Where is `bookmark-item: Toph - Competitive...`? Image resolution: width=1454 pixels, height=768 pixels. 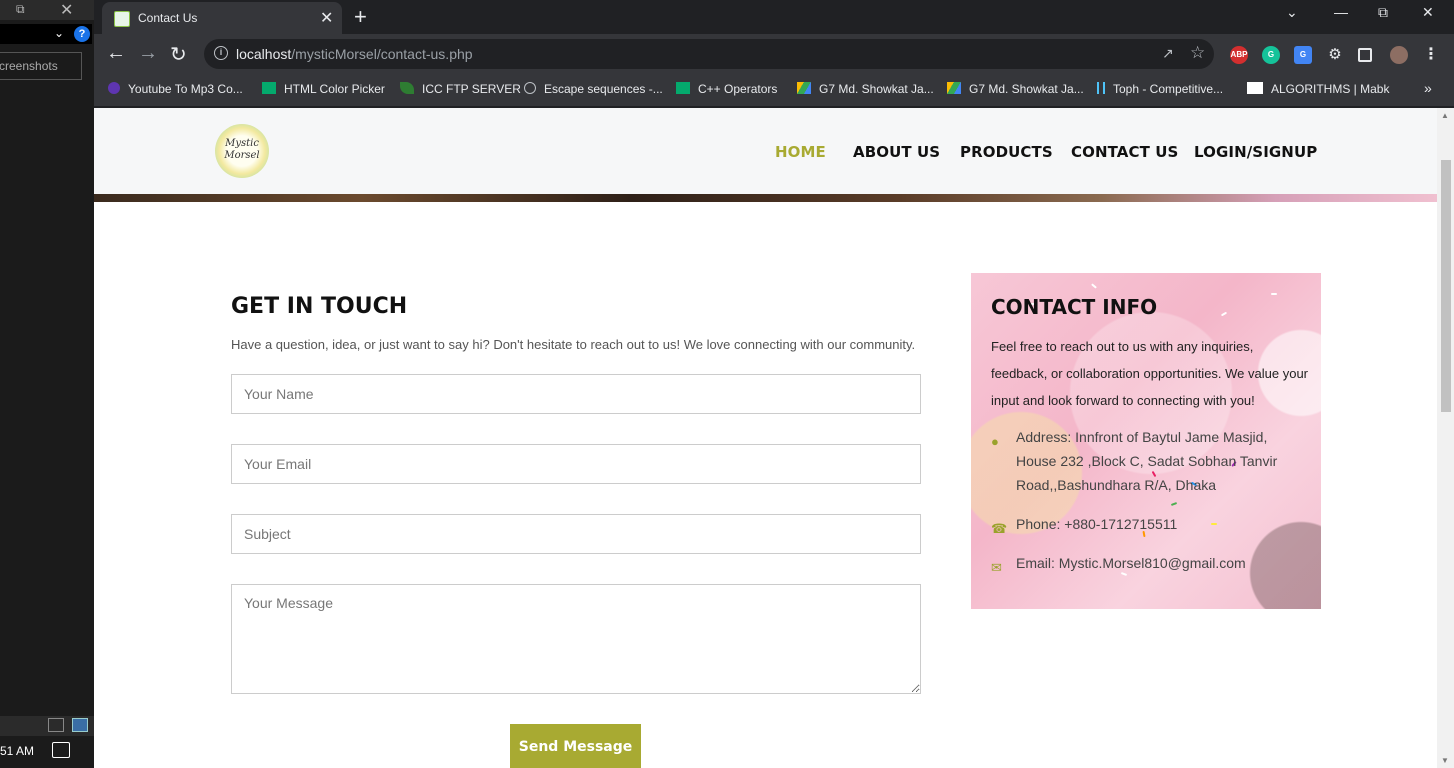 bookmark-item: Toph - Competitive... is located at coordinates (1160, 89).